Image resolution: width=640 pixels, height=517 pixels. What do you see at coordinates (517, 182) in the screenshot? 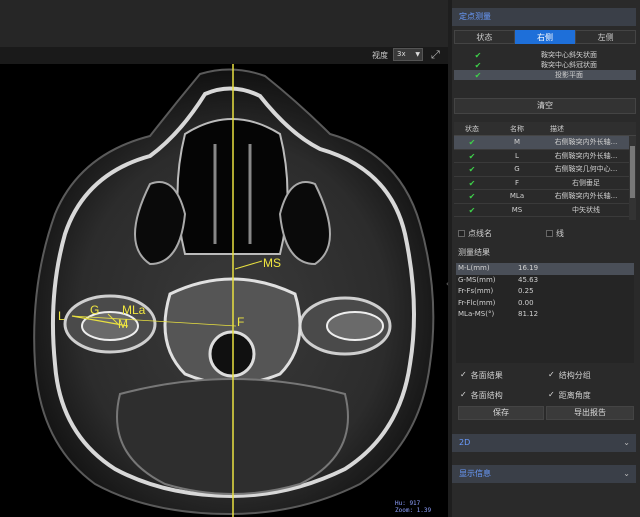
I see `row-name: F` at bounding box center [517, 182].